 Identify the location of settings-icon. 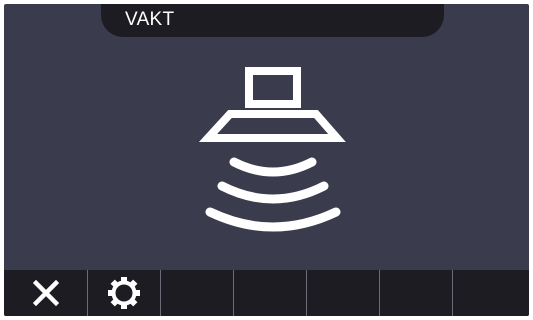
(124, 293).